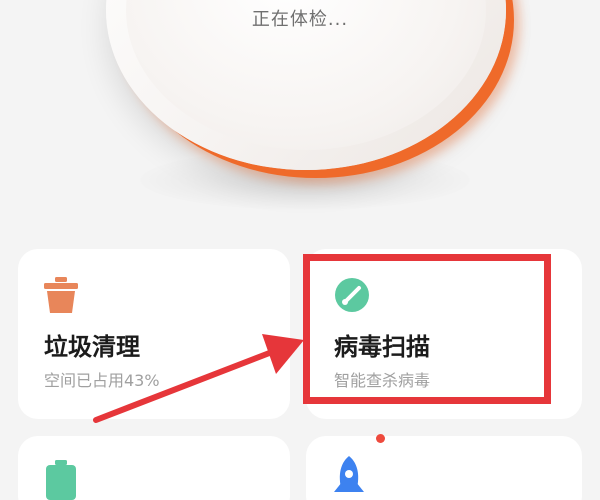  I want to click on battery-card, so click(154, 468).